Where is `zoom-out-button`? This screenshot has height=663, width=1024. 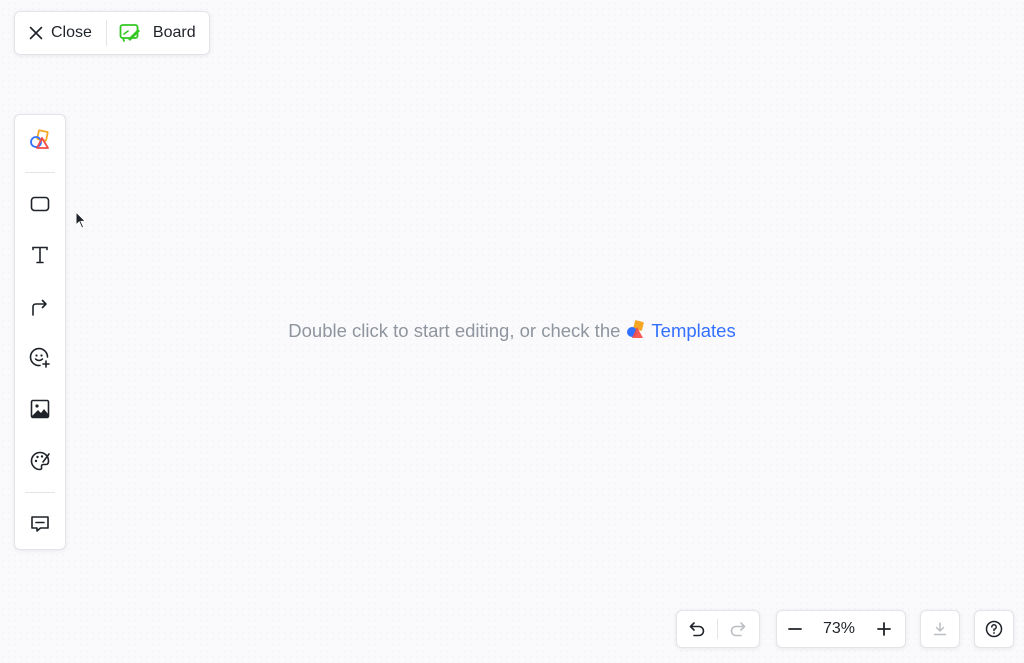
zoom-out-button is located at coordinates (795, 629).